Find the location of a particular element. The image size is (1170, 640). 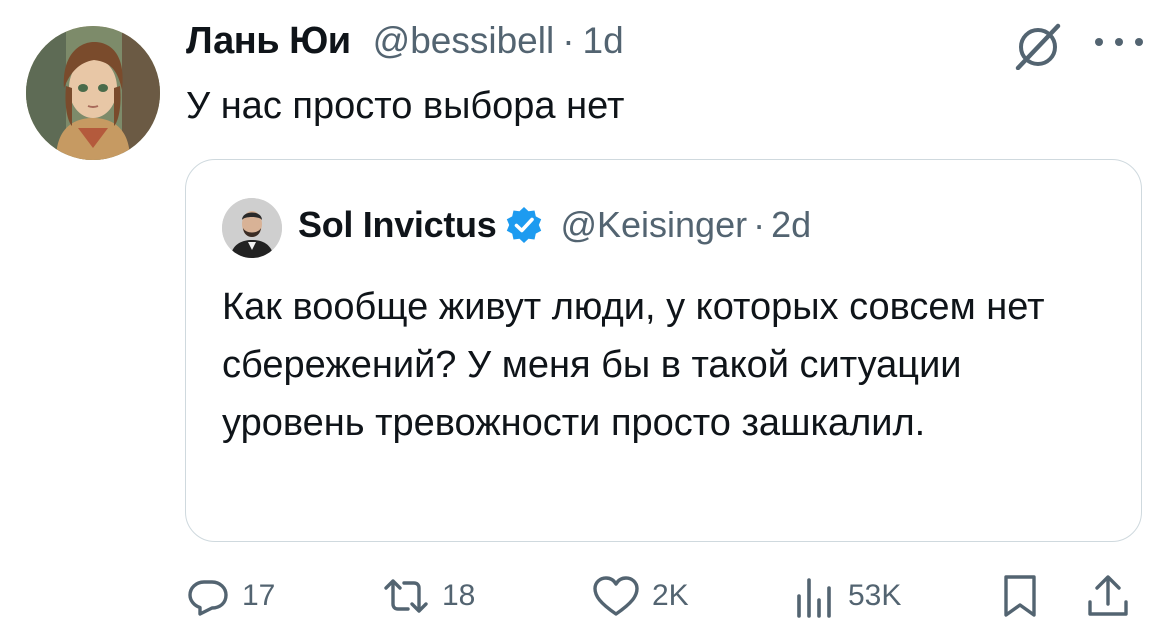

more-icon is located at coordinates (1119, 42).